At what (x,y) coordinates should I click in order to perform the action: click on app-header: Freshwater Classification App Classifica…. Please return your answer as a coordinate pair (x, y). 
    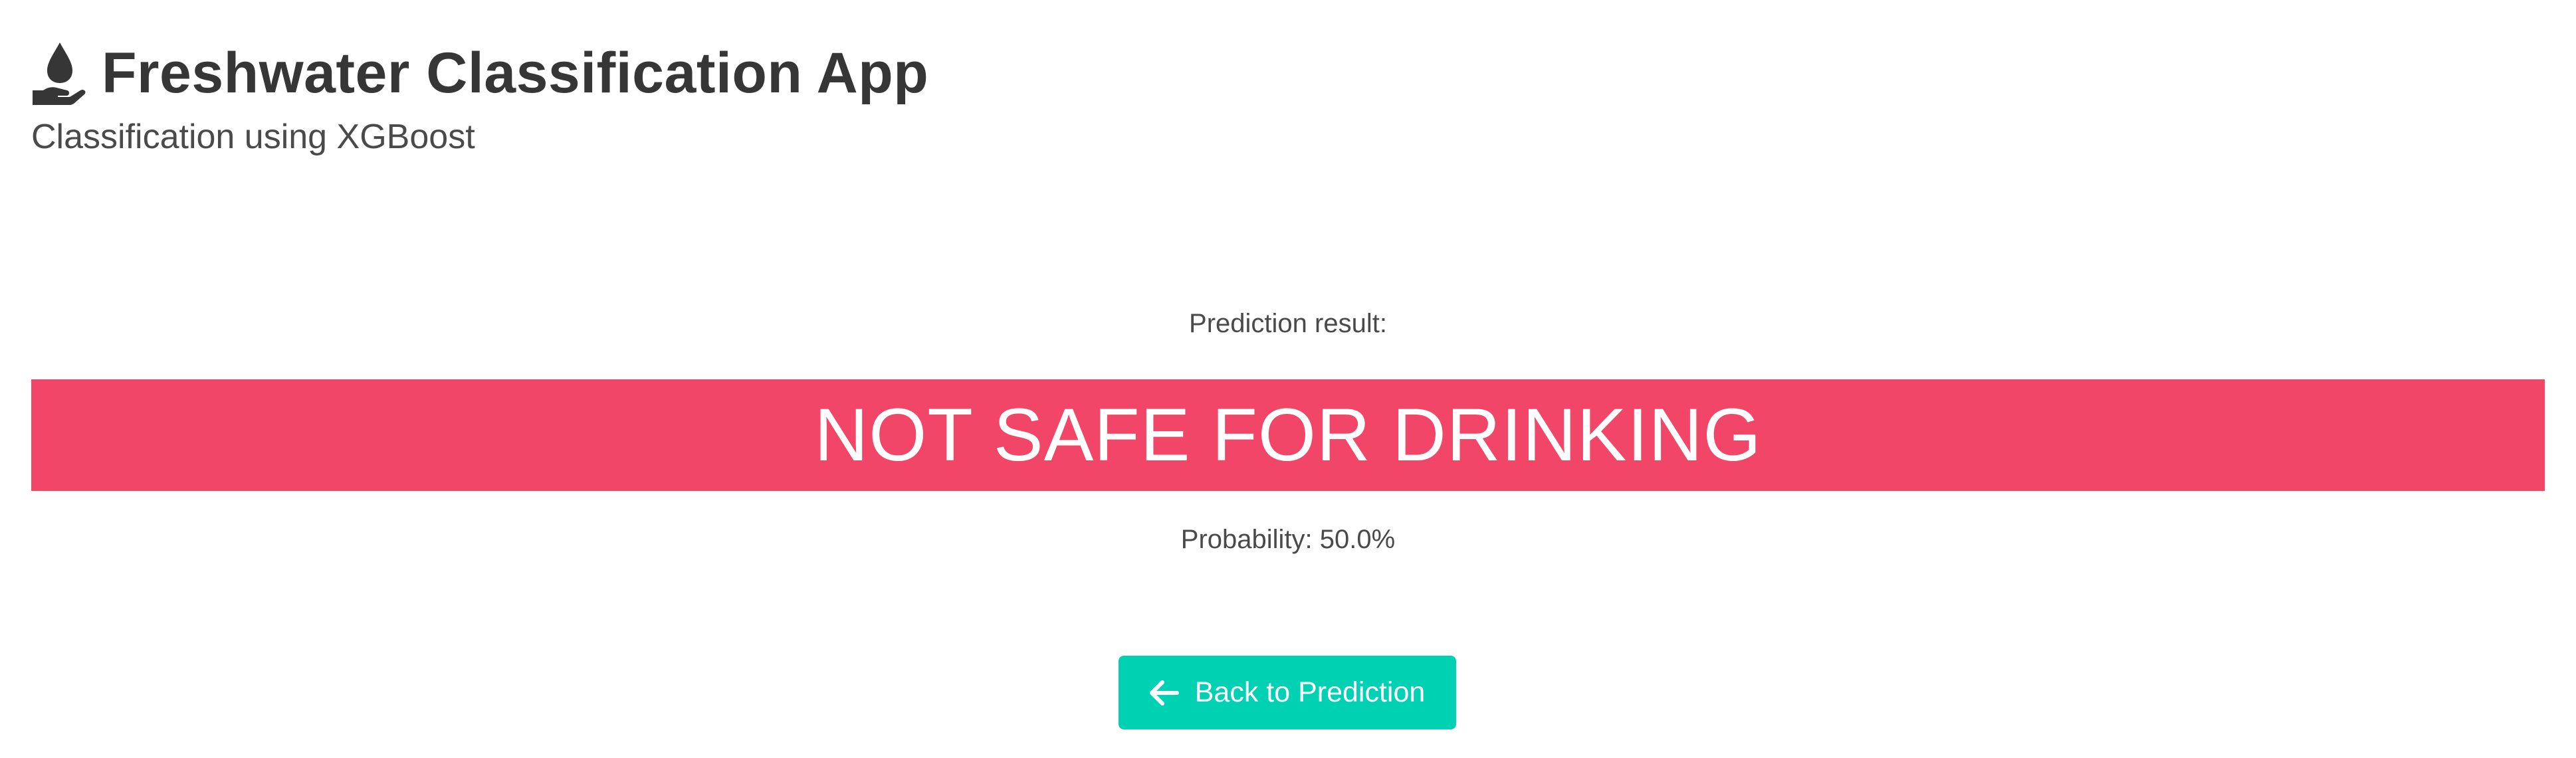
    Looking at the image, I should click on (479, 97).